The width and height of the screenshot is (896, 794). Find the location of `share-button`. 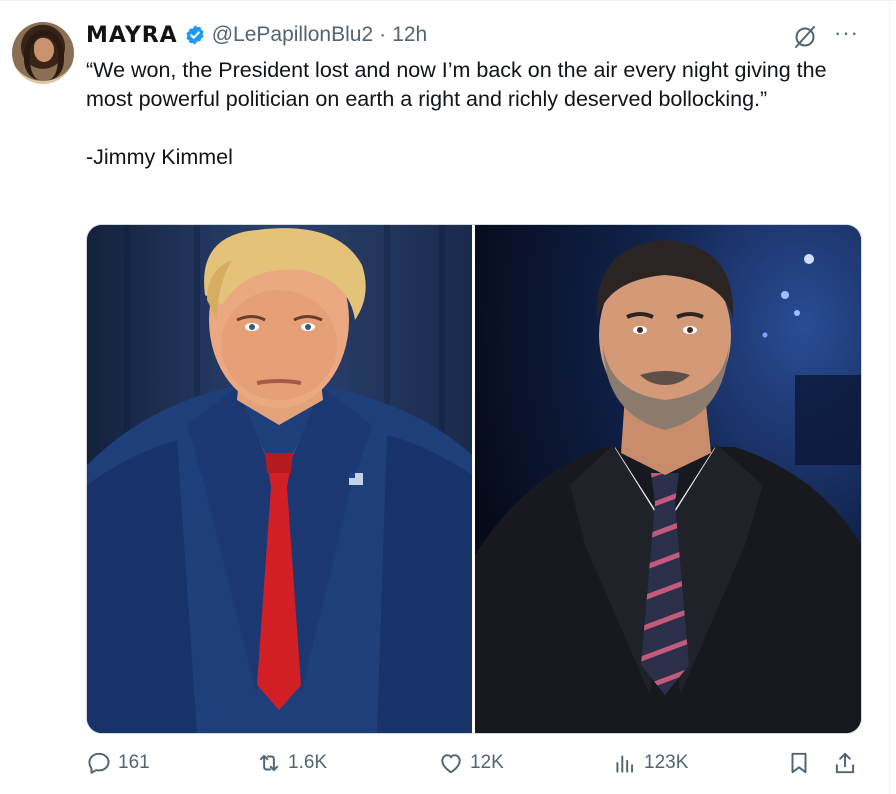

share-button is located at coordinates (845, 763).